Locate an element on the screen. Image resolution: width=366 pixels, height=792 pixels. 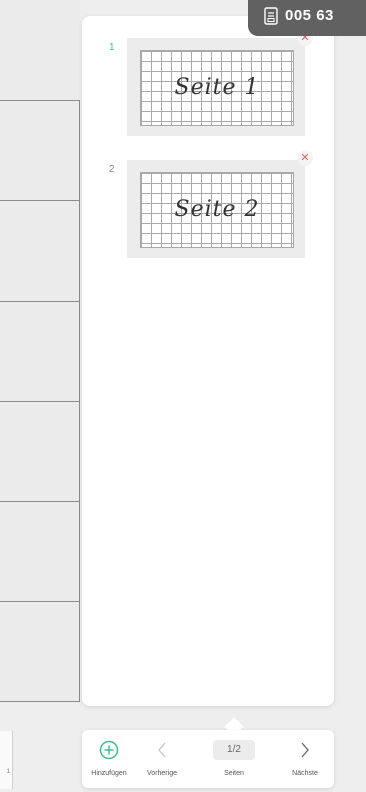
page-indicator: 1/2 is located at coordinates (234, 750).